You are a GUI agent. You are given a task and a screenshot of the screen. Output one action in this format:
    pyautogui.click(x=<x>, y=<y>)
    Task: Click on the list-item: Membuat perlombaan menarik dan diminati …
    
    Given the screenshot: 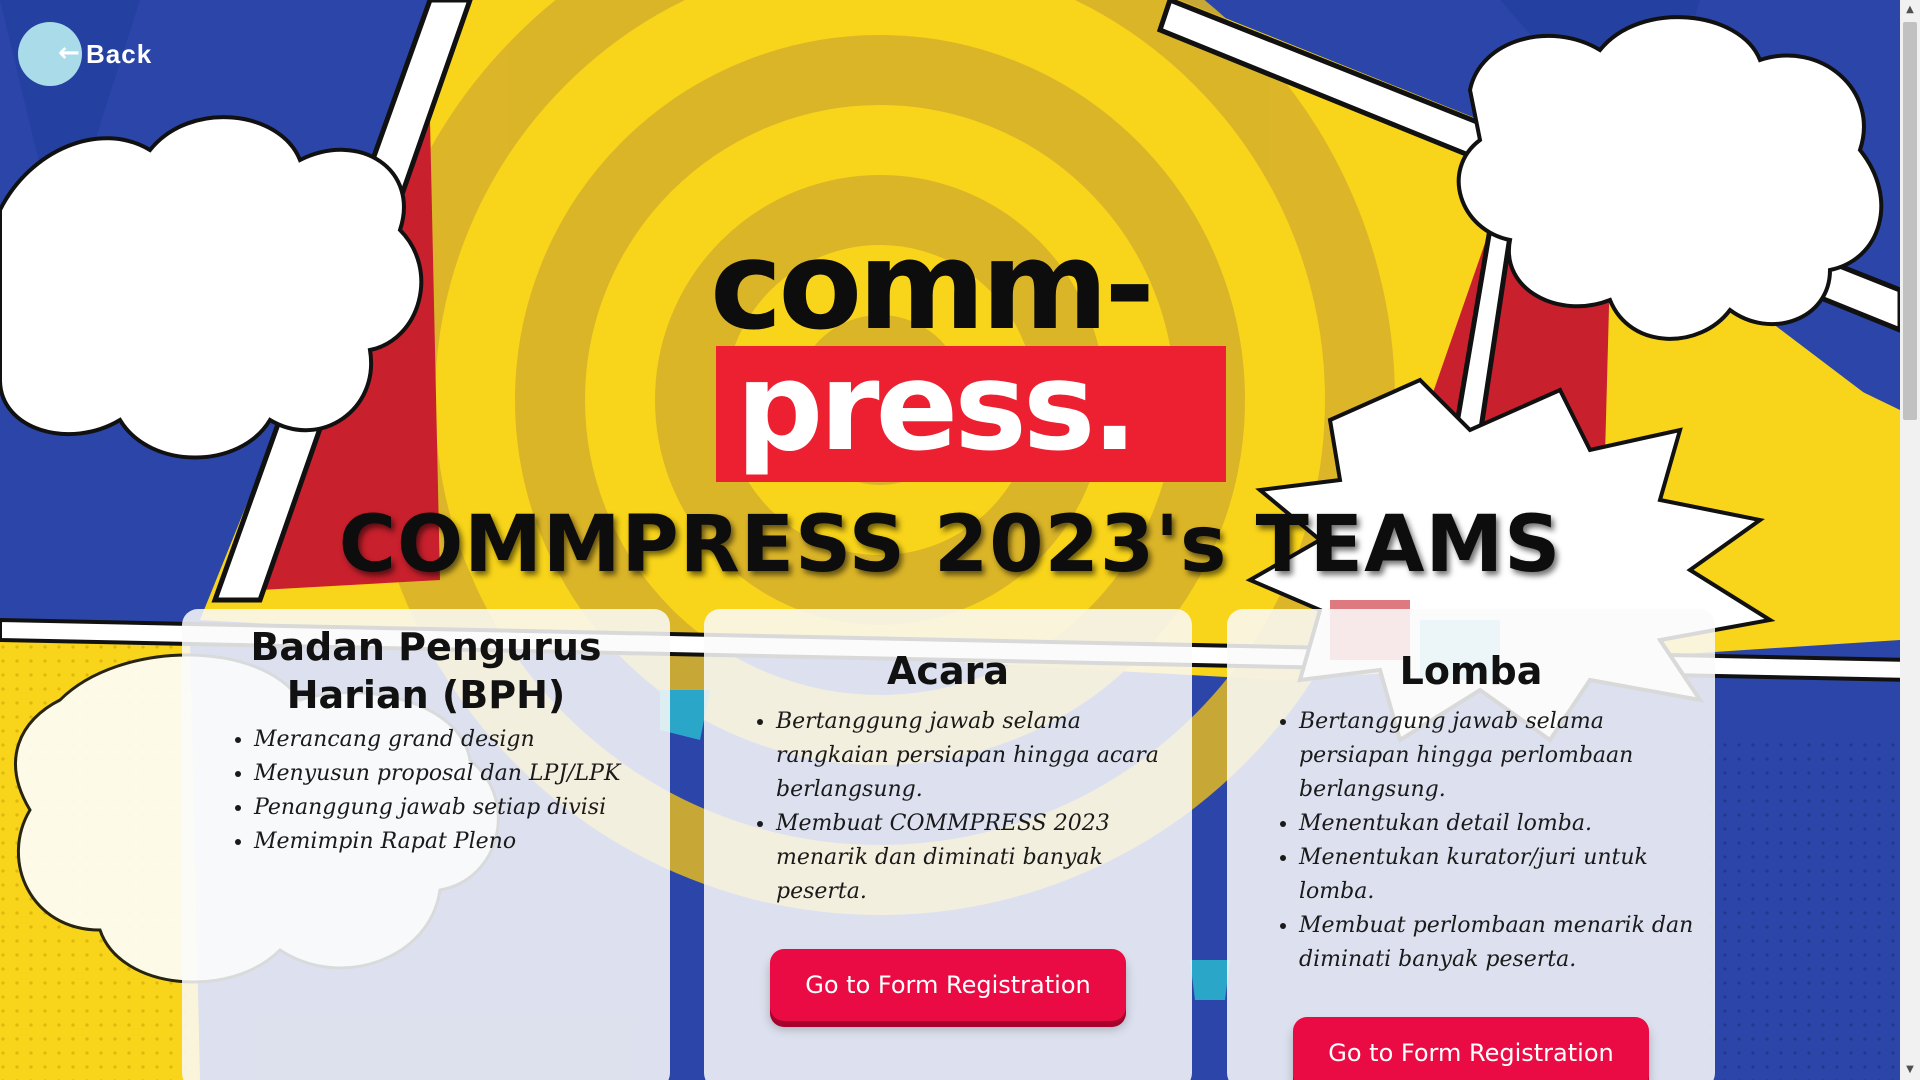 What is the action you would take?
    pyautogui.click(x=1497, y=943)
    